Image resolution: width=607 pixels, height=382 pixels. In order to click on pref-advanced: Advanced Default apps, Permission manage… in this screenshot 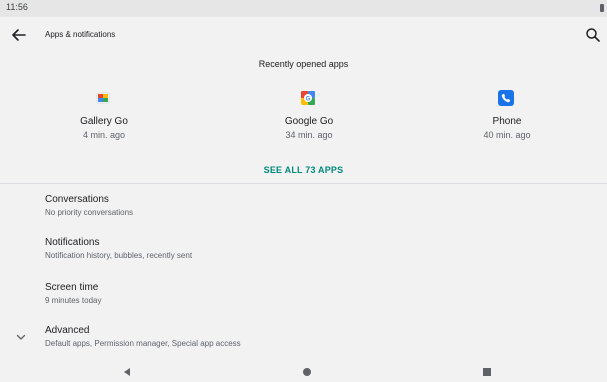, I will do `click(303, 338)`.